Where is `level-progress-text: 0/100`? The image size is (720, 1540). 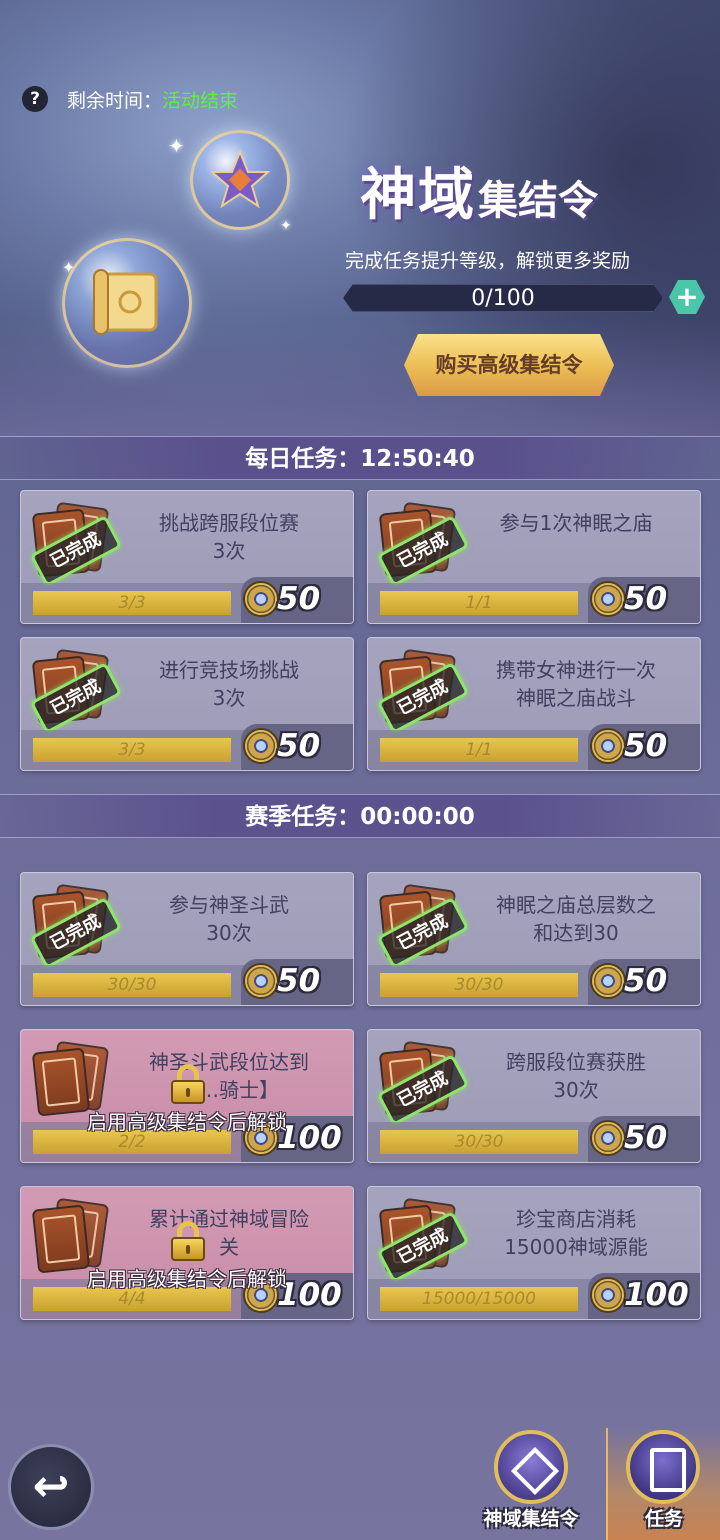
level-progress-text: 0/100 is located at coordinates (503, 298).